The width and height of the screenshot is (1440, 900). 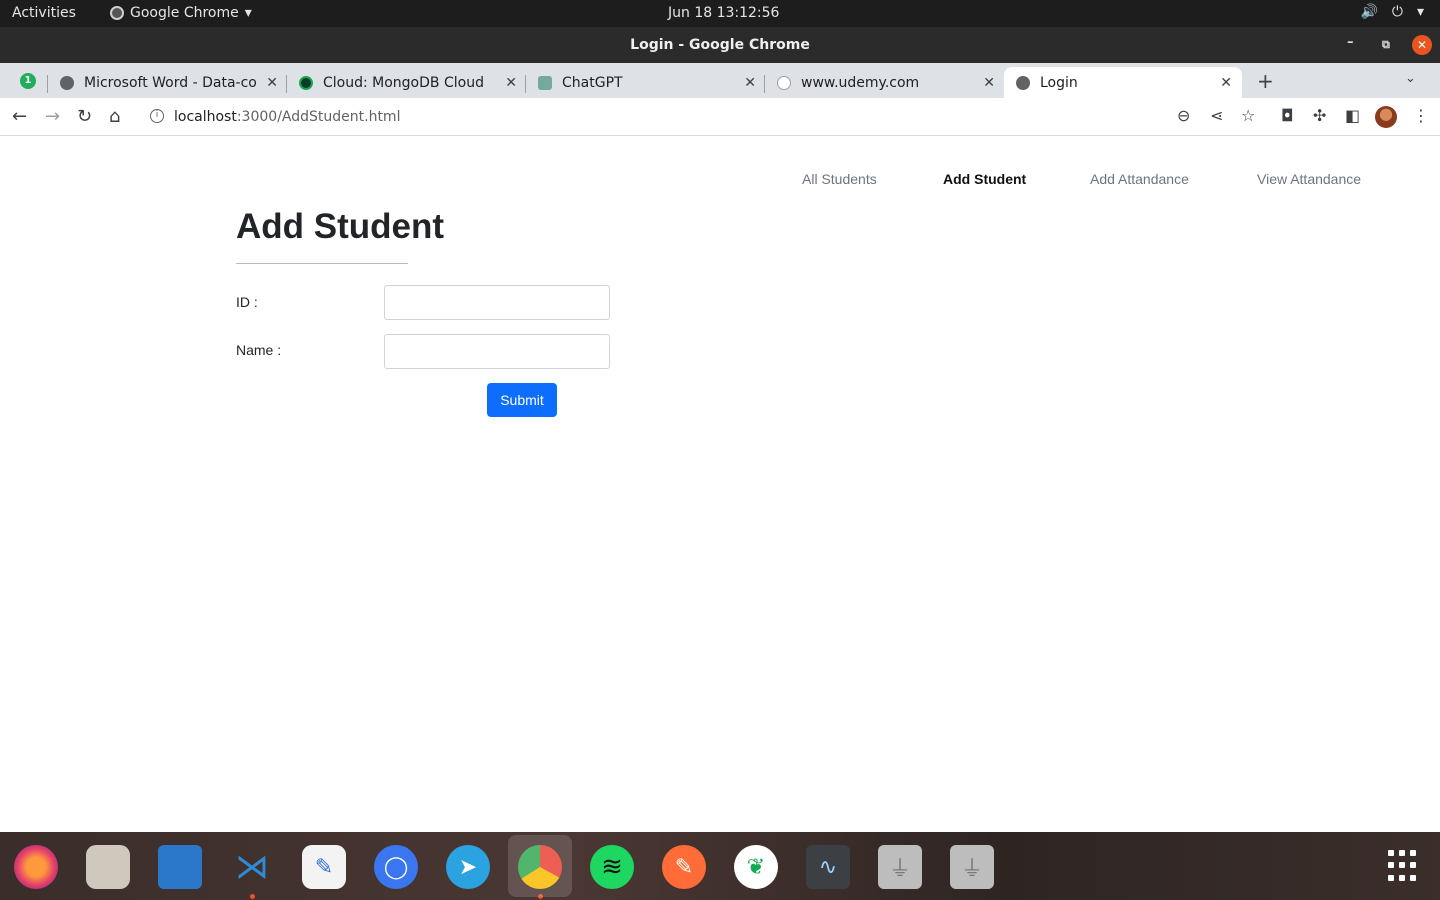 I want to click on back-arrow-icon: ←, so click(x=19, y=116).